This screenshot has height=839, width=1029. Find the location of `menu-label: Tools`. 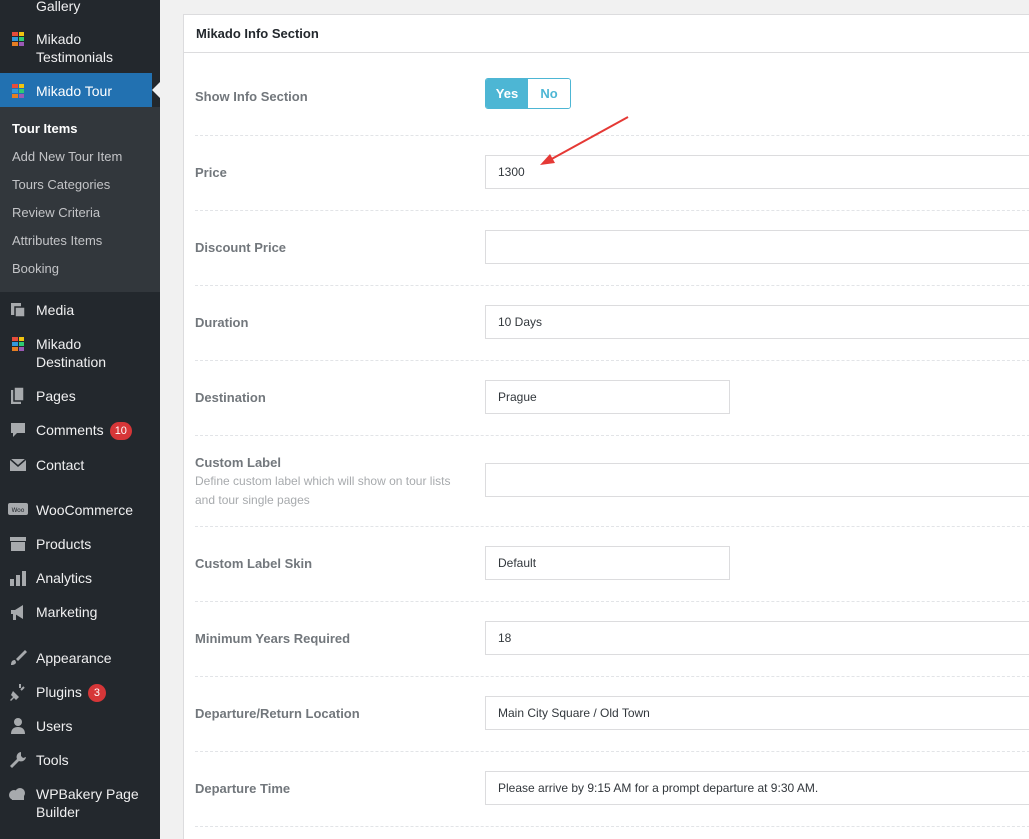

menu-label: Tools is located at coordinates (52, 760).